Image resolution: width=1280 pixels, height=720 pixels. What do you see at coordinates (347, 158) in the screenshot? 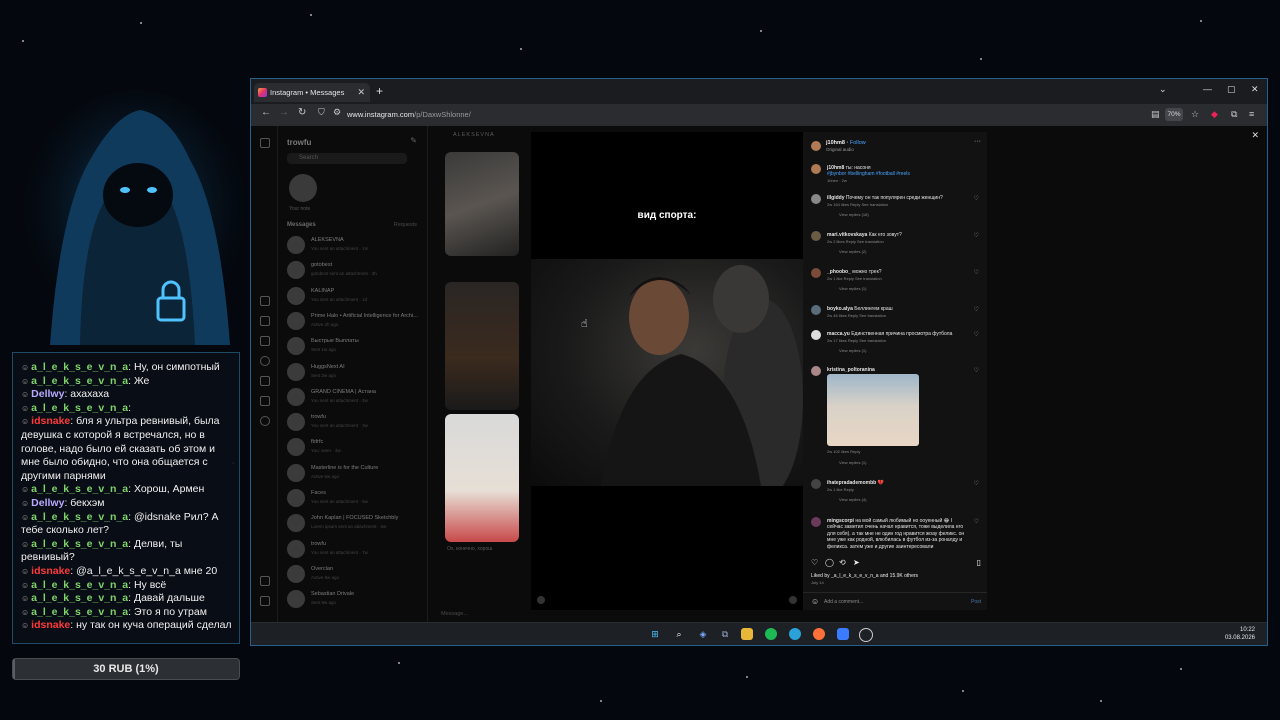
I see `search-input: Search` at bounding box center [347, 158].